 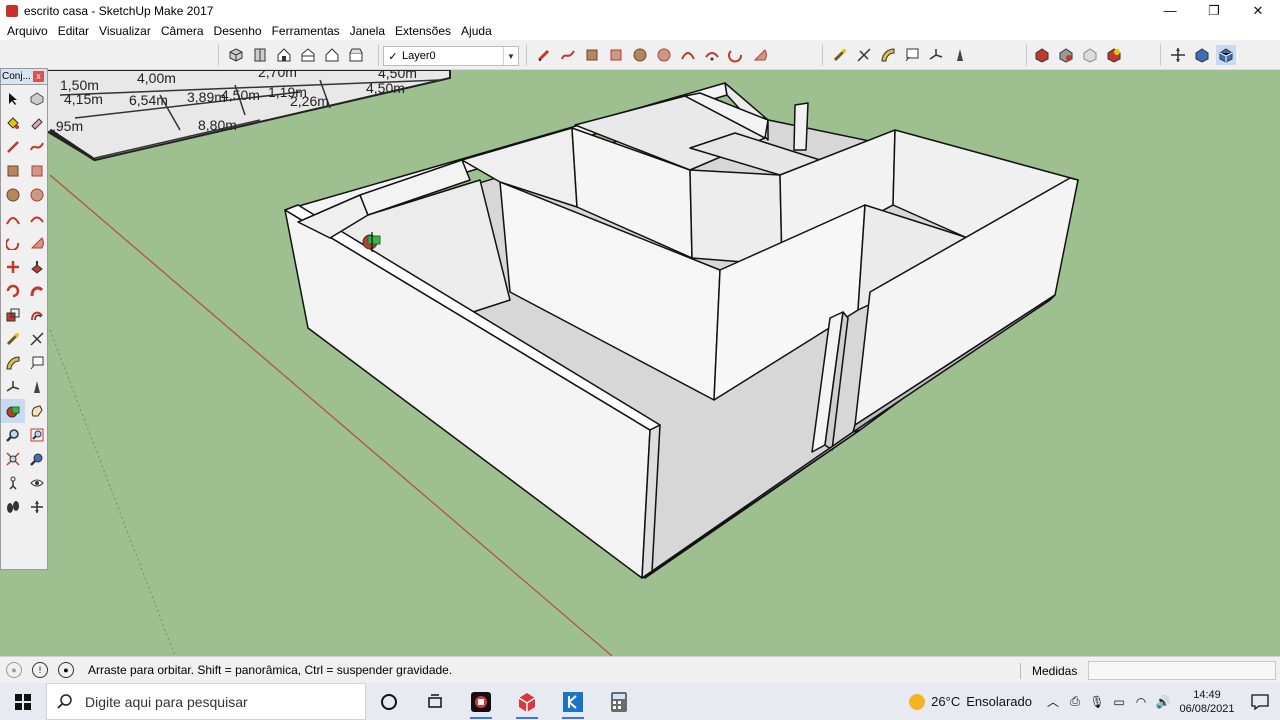 What do you see at coordinates (13, 411) in the screenshot?
I see `orbit-icon` at bounding box center [13, 411].